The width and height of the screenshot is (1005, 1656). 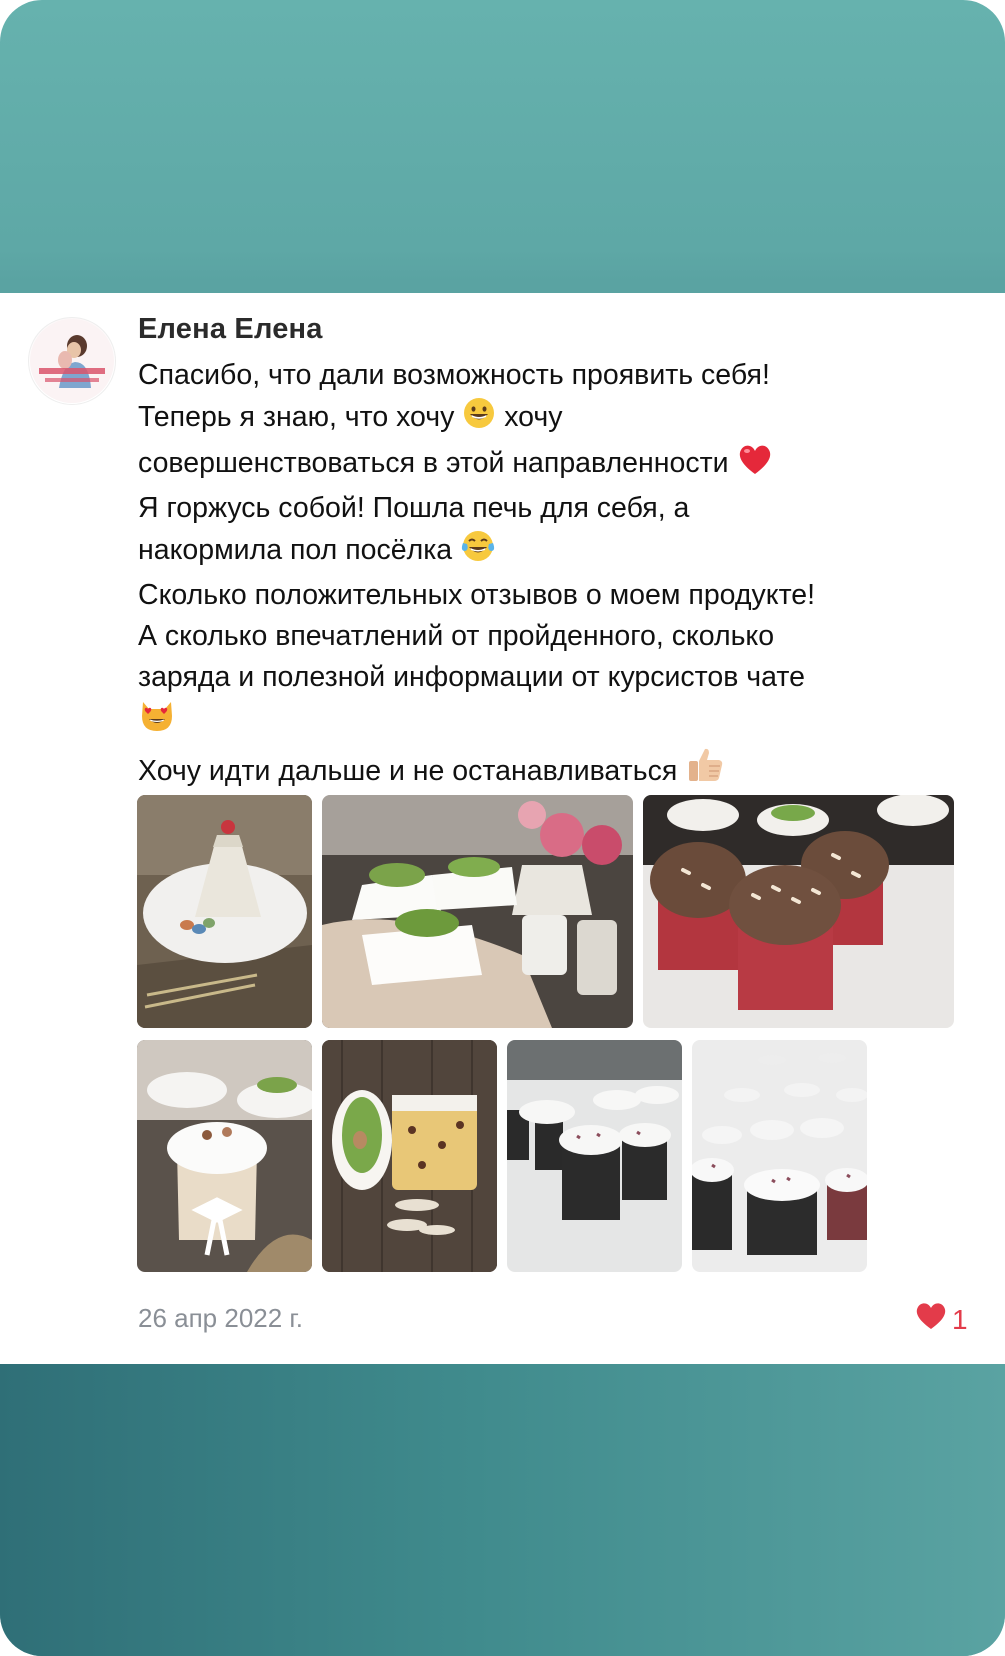 What do you see at coordinates (558, 771) in the screenshot?
I see `text-line: Хочу идти дальше и не останавливаться` at bounding box center [558, 771].